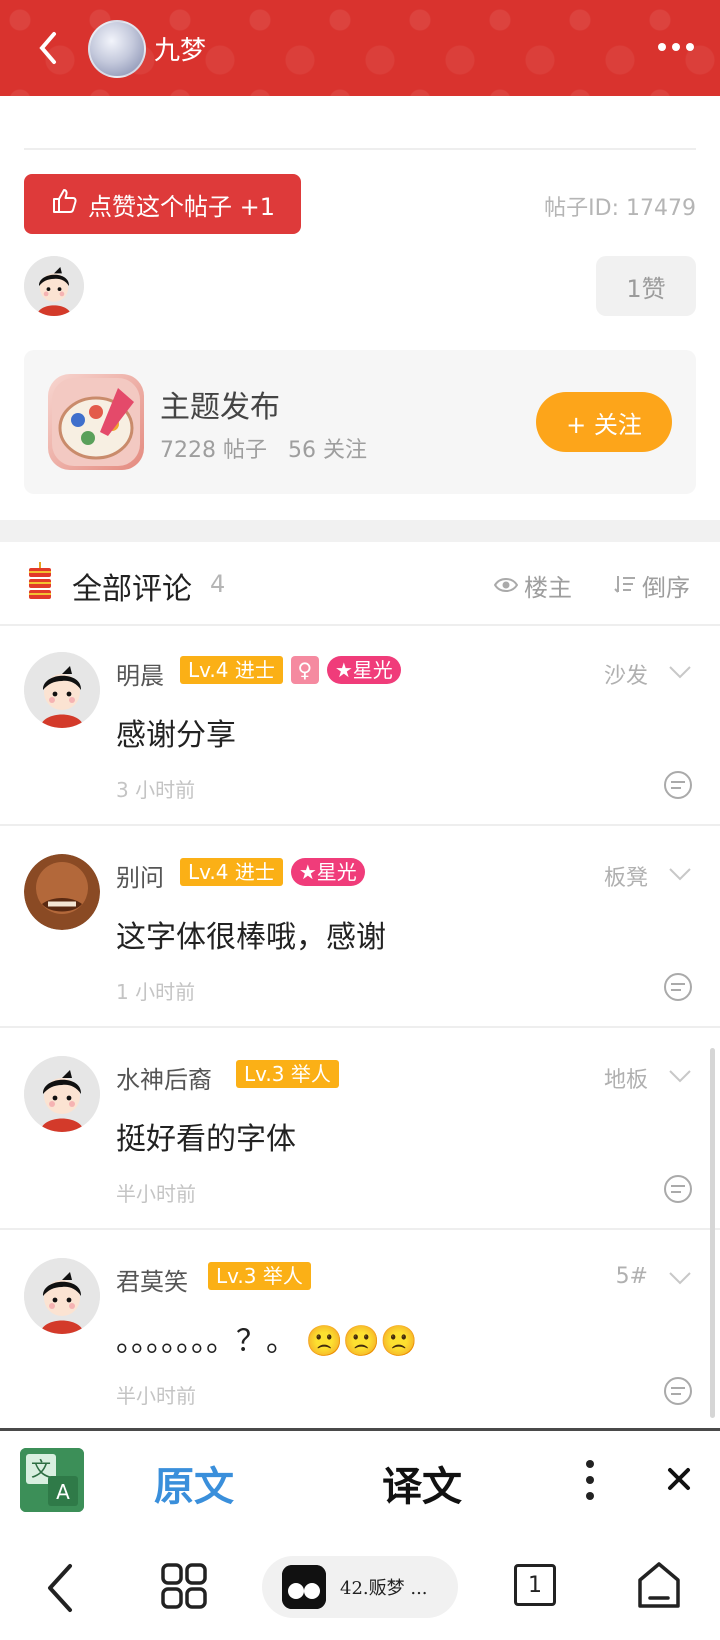 This screenshot has height=1640, width=720. Describe the element at coordinates (625, 878) in the screenshot. I see `floor-label: 板凳` at that location.